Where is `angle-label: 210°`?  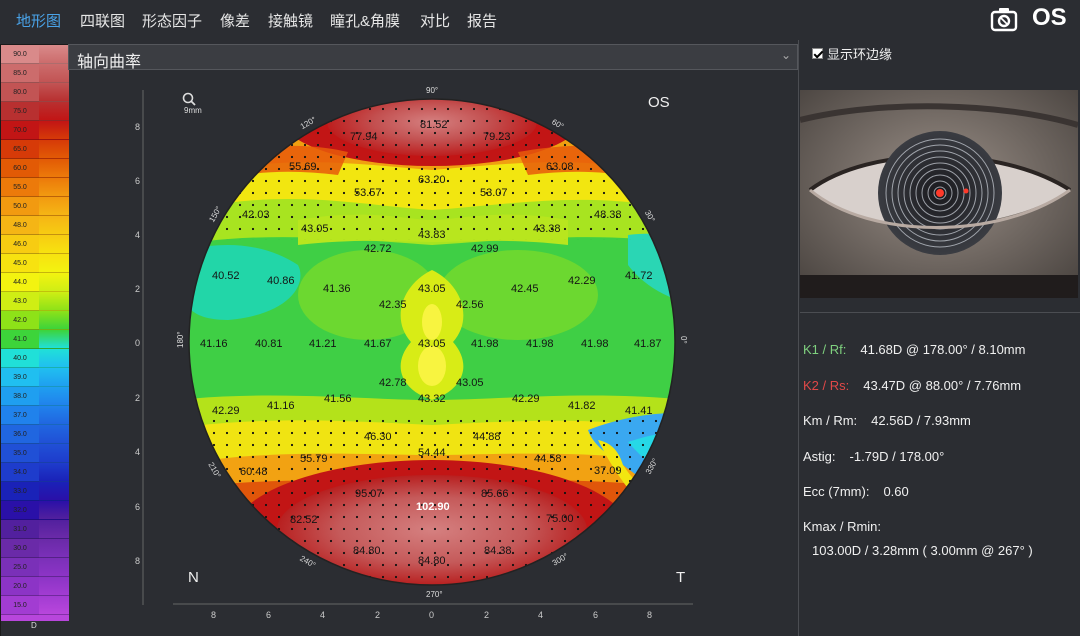 angle-label: 210° is located at coordinates (214, 470).